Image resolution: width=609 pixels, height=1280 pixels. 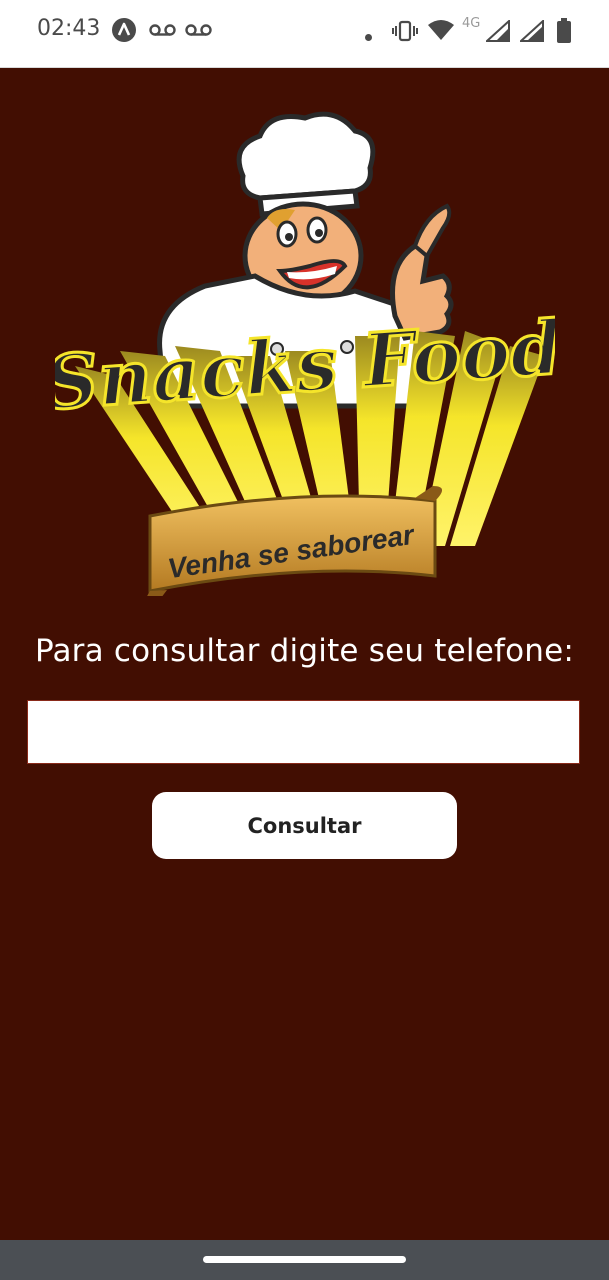 What do you see at coordinates (368, 36) in the screenshot?
I see `dot-icon` at bounding box center [368, 36].